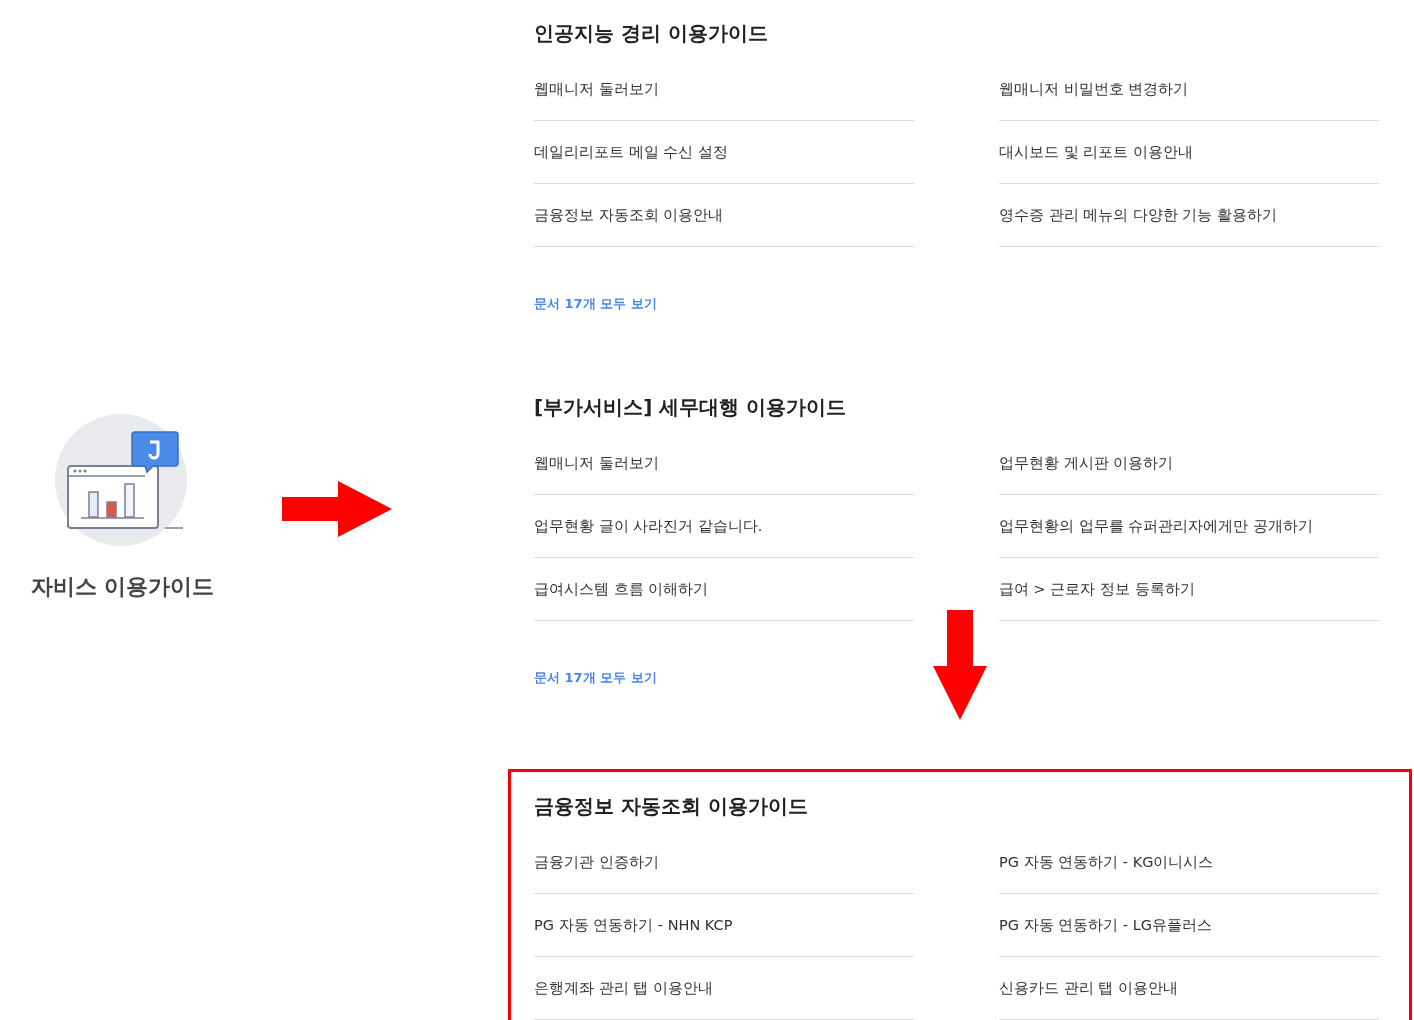 Image resolution: width=1414 pixels, height=1020 pixels. Describe the element at coordinates (1088, 988) in the screenshot. I see `guide-link: 신용카드 관리 탭 이용안내` at that location.